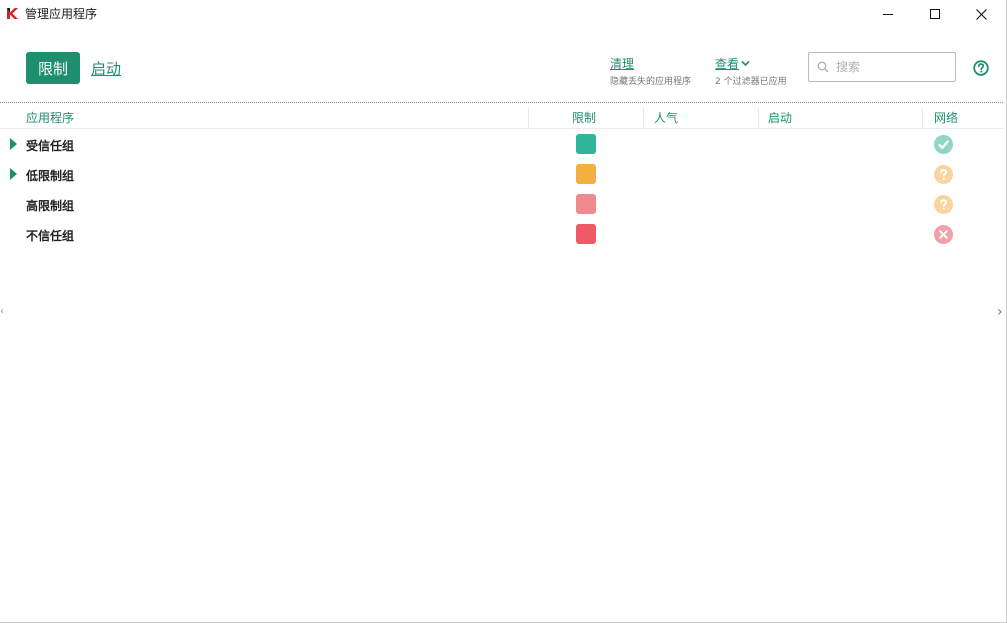  I want to click on table-row-low-restricted: 低限制组, so click(501, 175).